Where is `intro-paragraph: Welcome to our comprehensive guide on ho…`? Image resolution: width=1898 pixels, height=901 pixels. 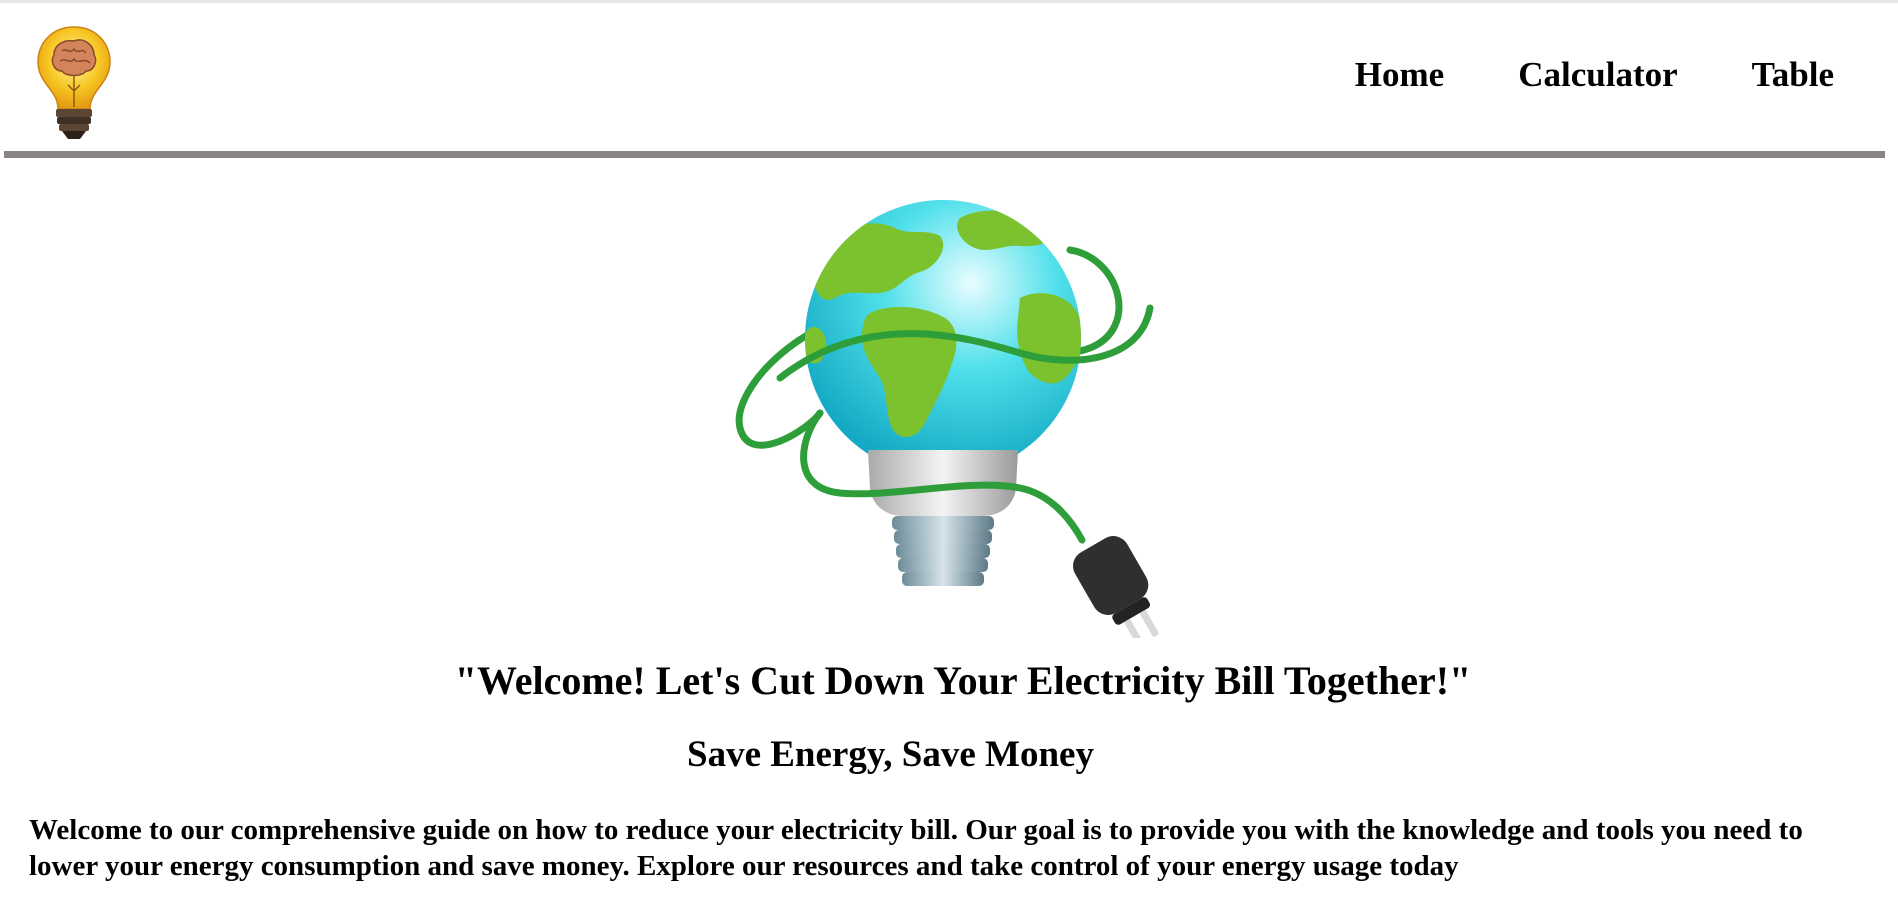 intro-paragraph: Welcome to our comprehensive guide on ho… is located at coordinates (916, 848).